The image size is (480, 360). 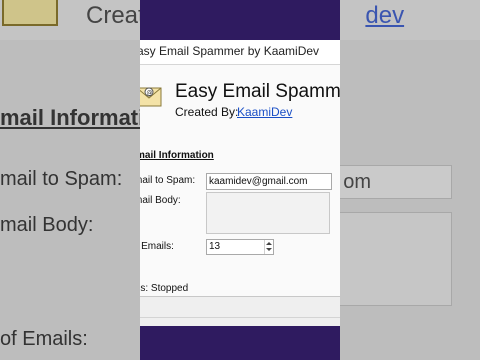 What do you see at coordinates (47, 225) in the screenshot?
I see `background-label-body: mail Body:` at bounding box center [47, 225].